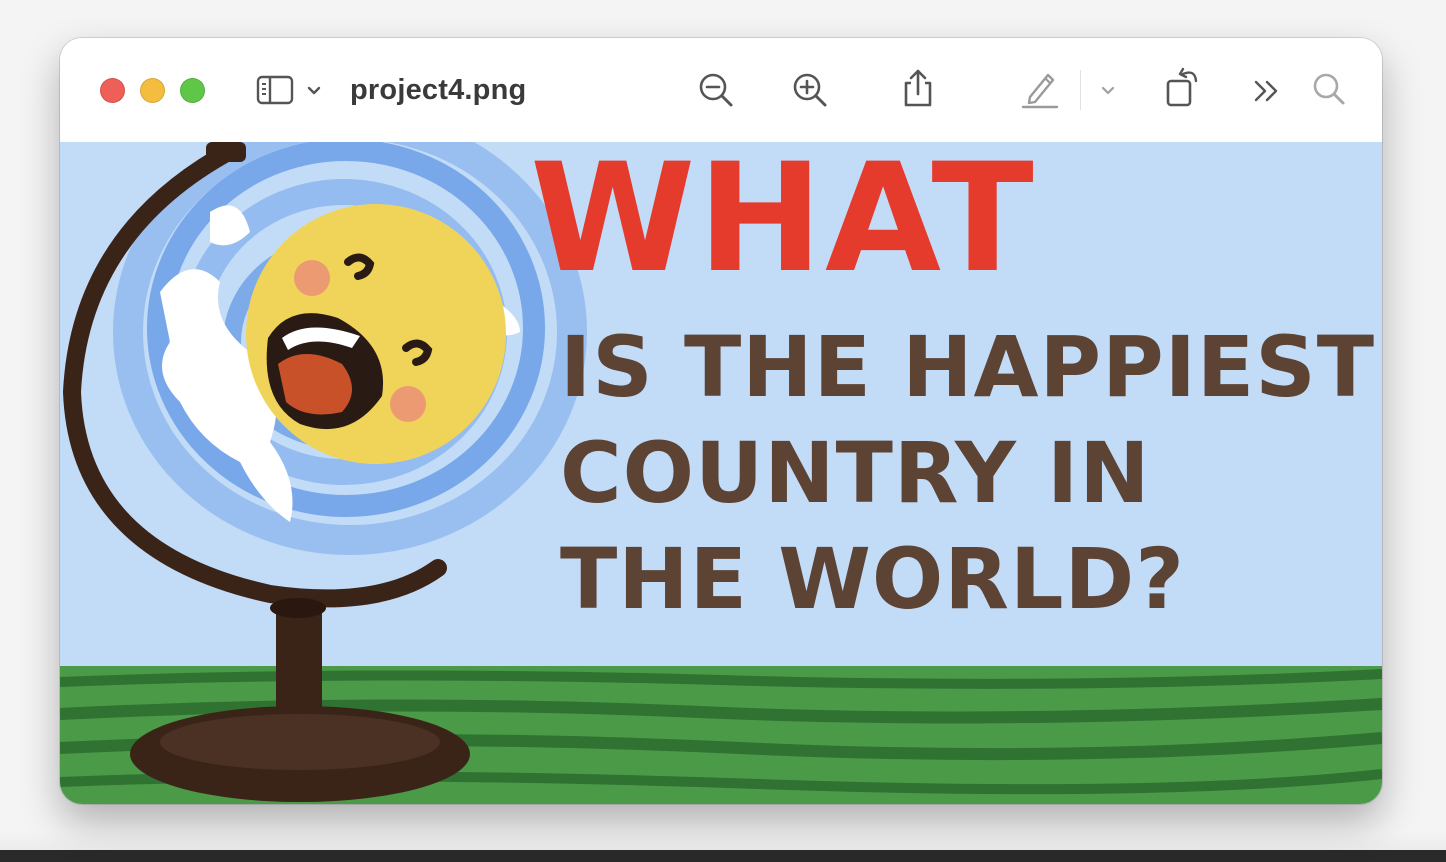 The height and width of the screenshot is (862, 1446). What do you see at coordinates (723, 847) in the screenshot?
I see `desktop-bottom-edge` at bounding box center [723, 847].